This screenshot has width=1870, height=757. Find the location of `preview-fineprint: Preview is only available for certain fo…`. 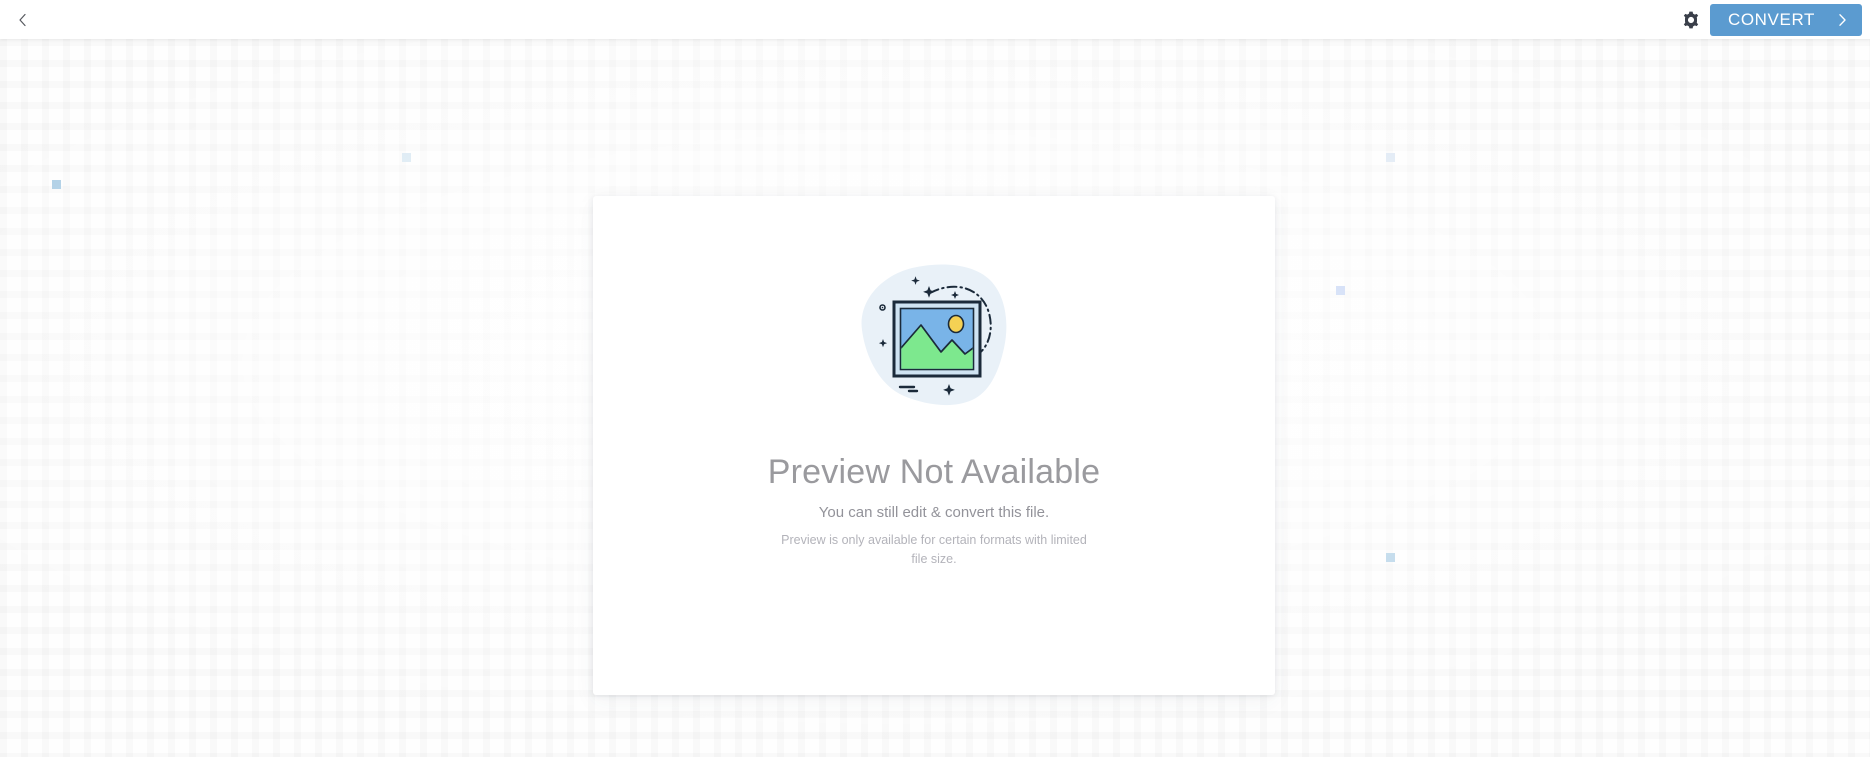

preview-fineprint: Preview is only available for certain fo… is located at coordinates (934, 549).